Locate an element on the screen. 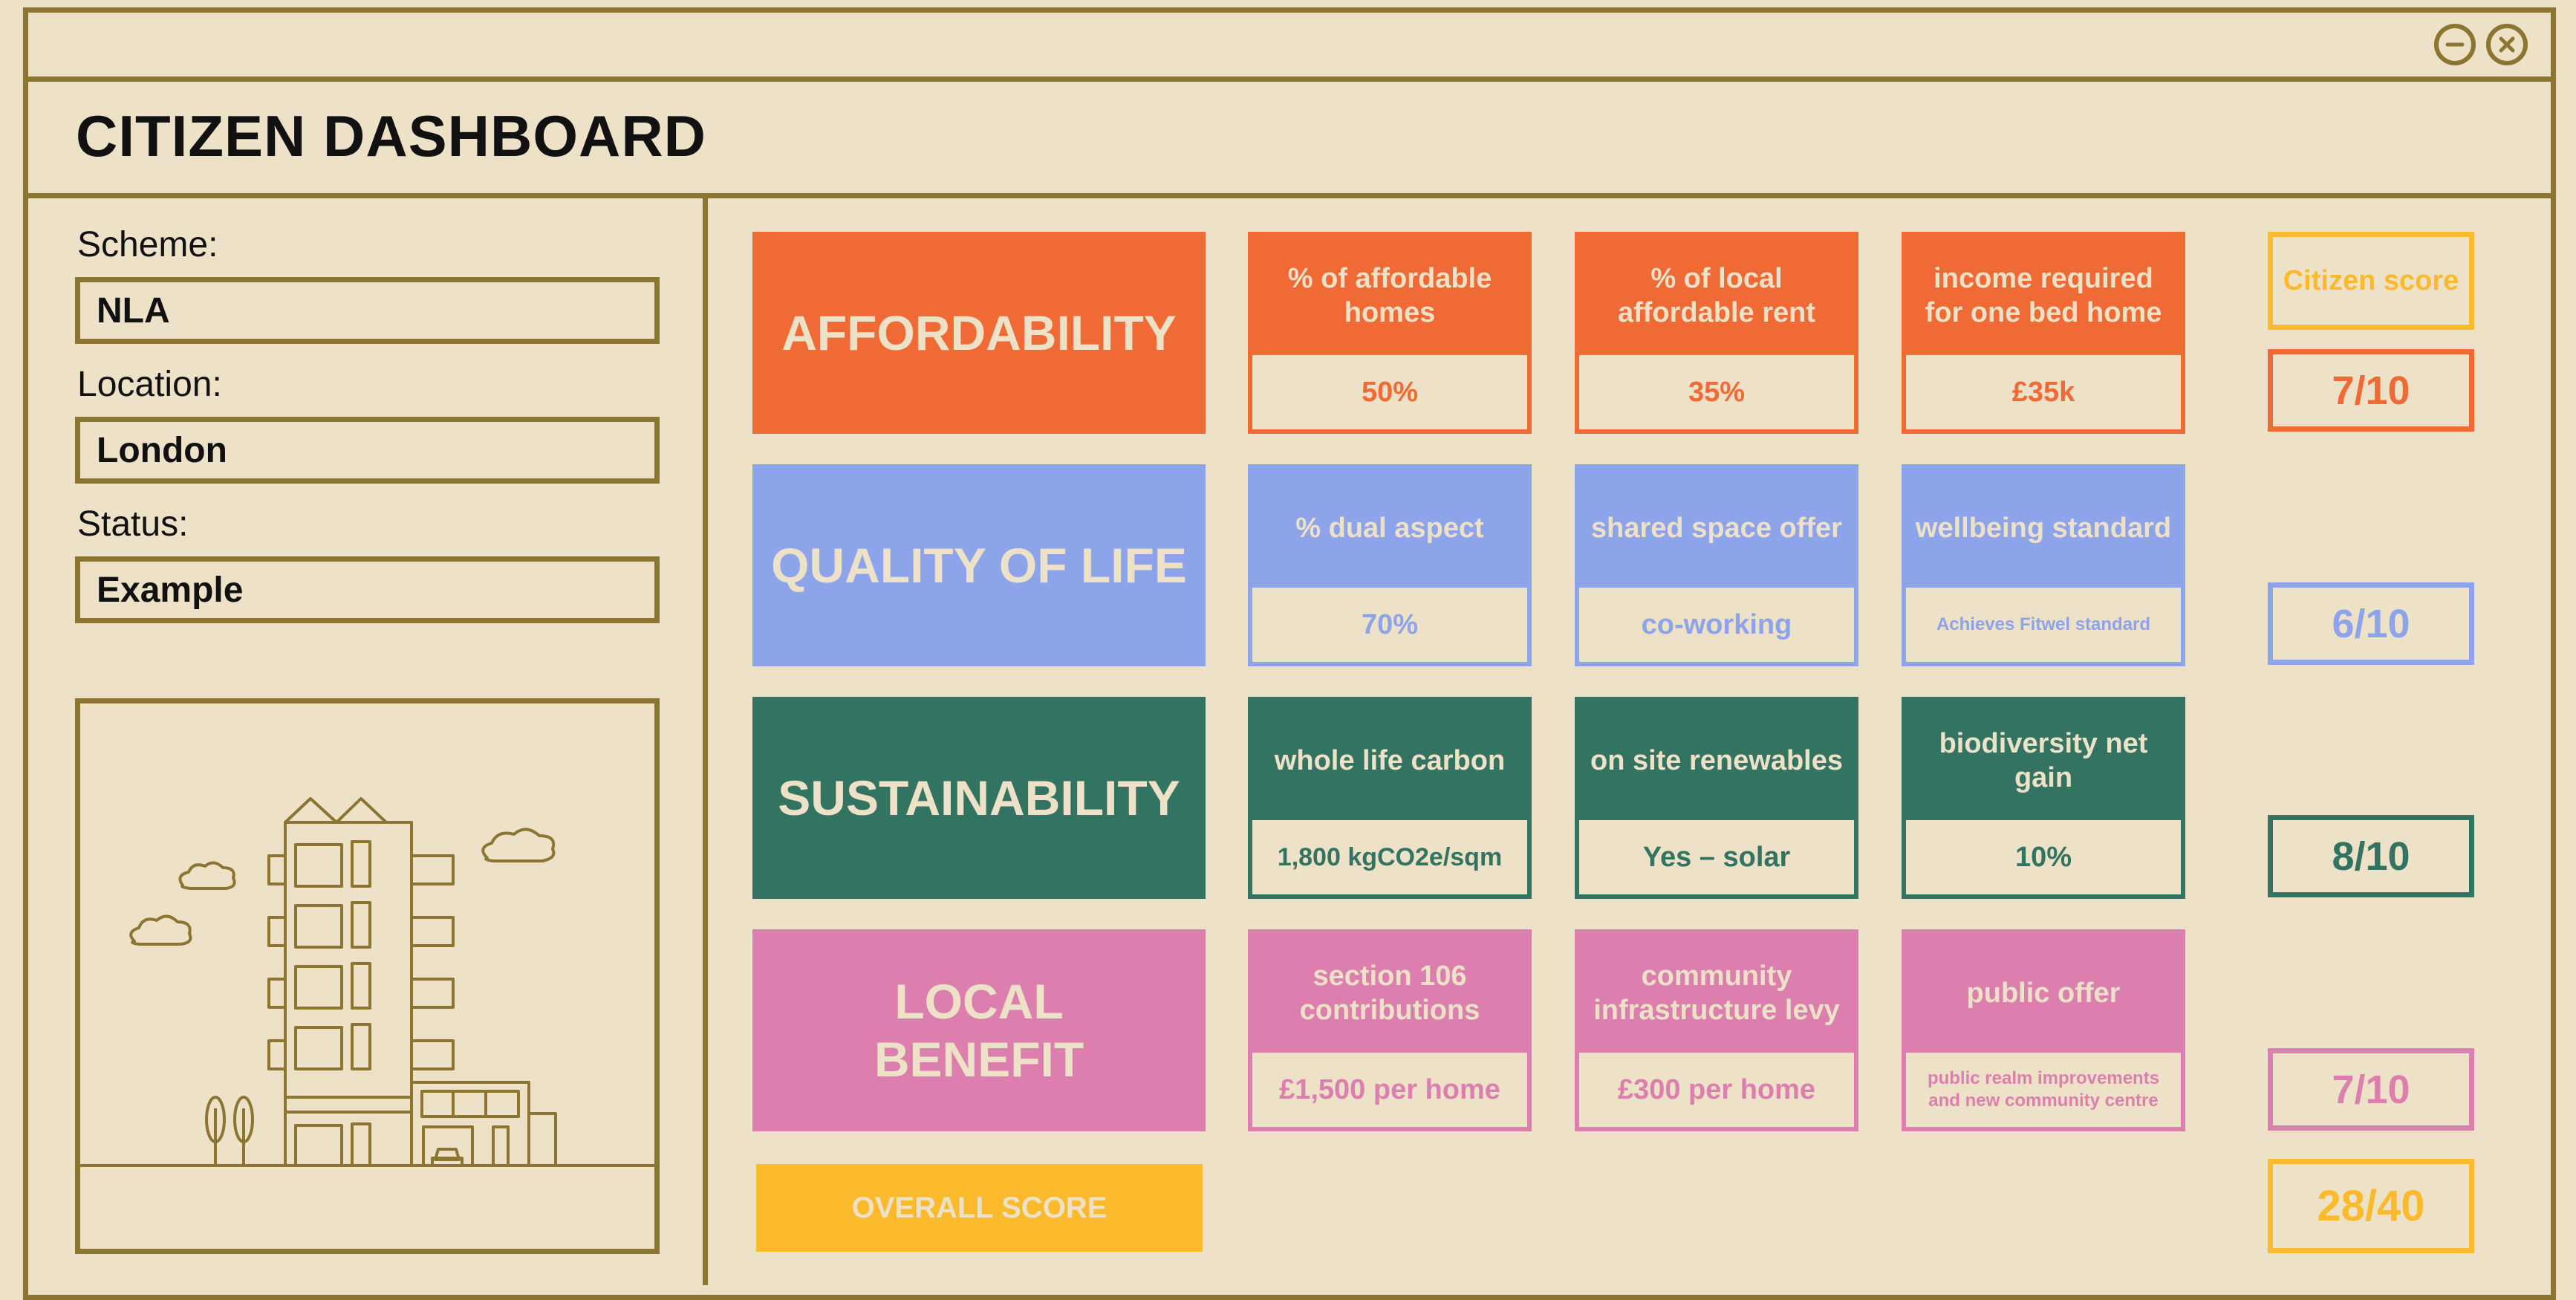 The image size is (2576, 1300). metric-title: % dual aspect is located at coordinates (1389, 528).